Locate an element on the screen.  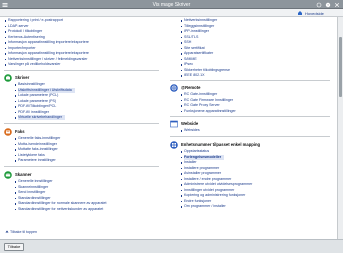
list-item: S/MIME is located at coordinates (188, 59).